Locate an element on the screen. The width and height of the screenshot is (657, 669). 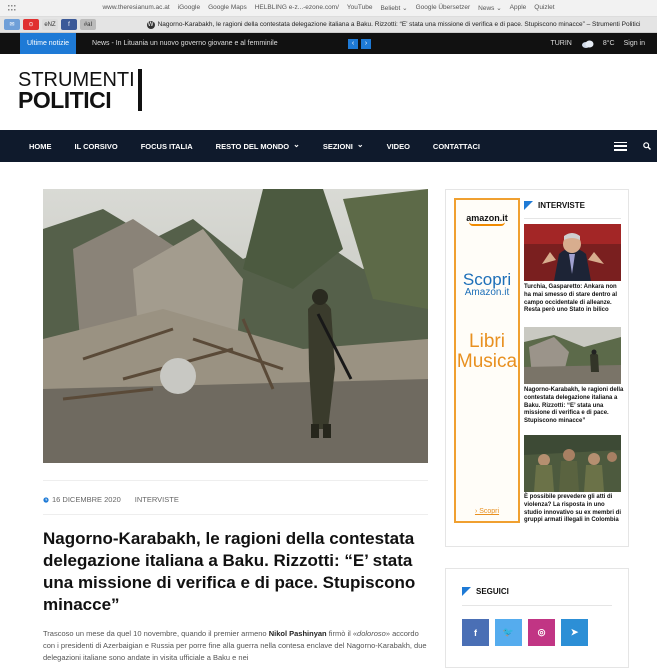
bookmark-item: www.theresianum.ac.at is located at coordinates (135, 8).